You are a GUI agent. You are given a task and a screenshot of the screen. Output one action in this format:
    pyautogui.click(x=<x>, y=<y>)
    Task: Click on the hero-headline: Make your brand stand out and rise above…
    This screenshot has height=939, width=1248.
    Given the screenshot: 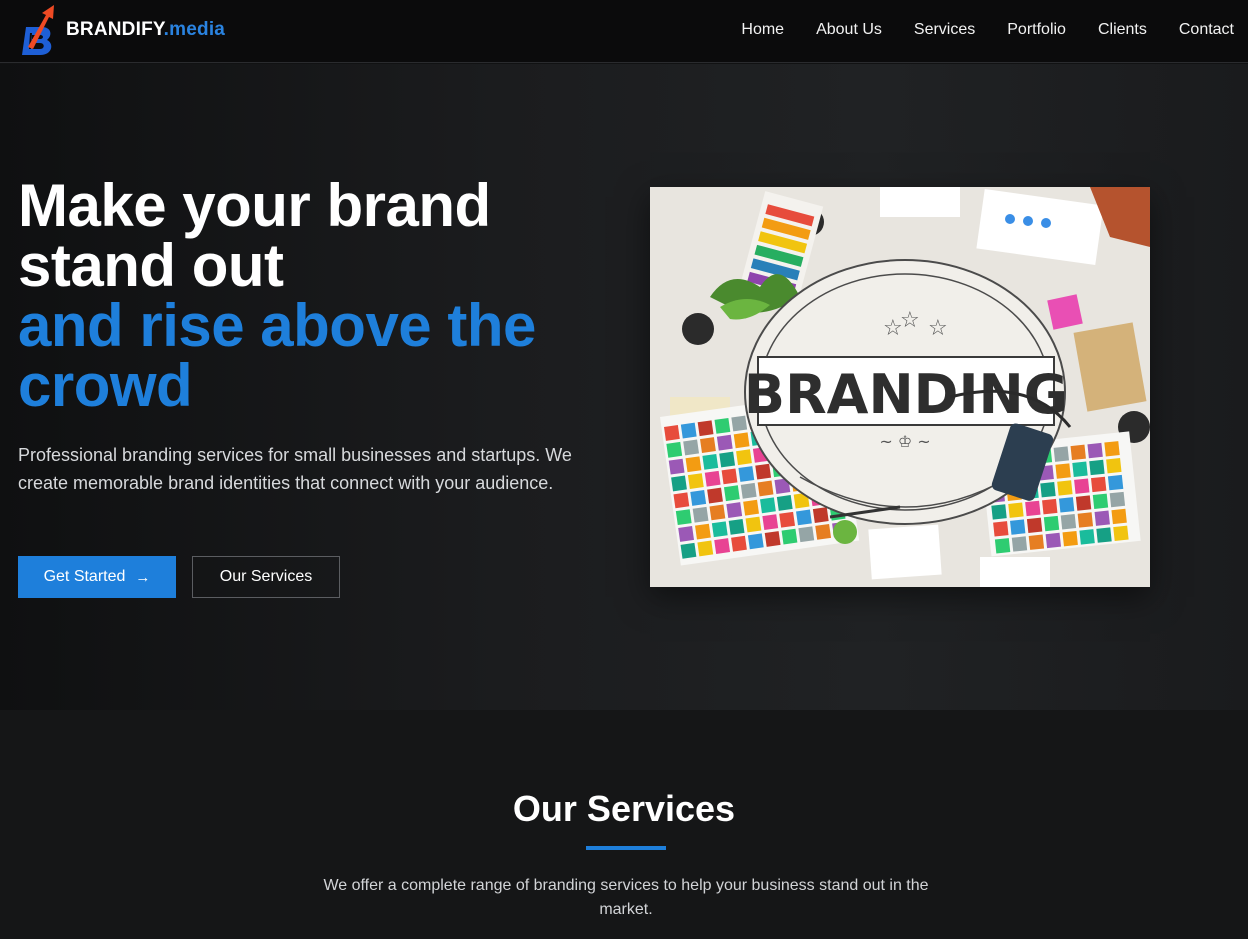 What is the action you would take?
    pyautogui.click(x=318, y=296)
    